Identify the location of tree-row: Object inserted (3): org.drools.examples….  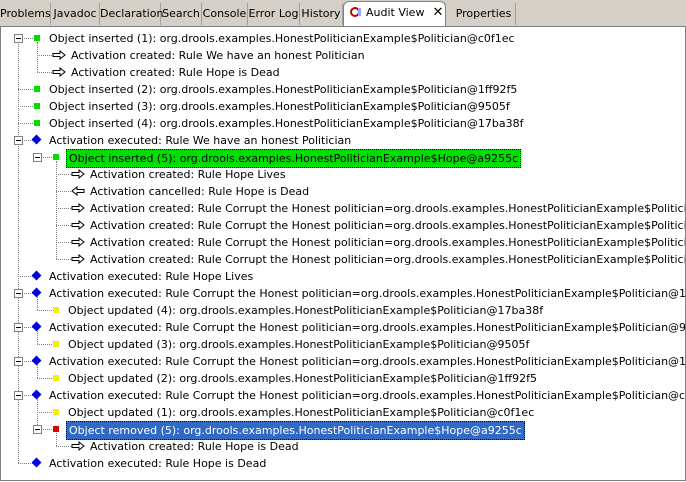
(343, 106).